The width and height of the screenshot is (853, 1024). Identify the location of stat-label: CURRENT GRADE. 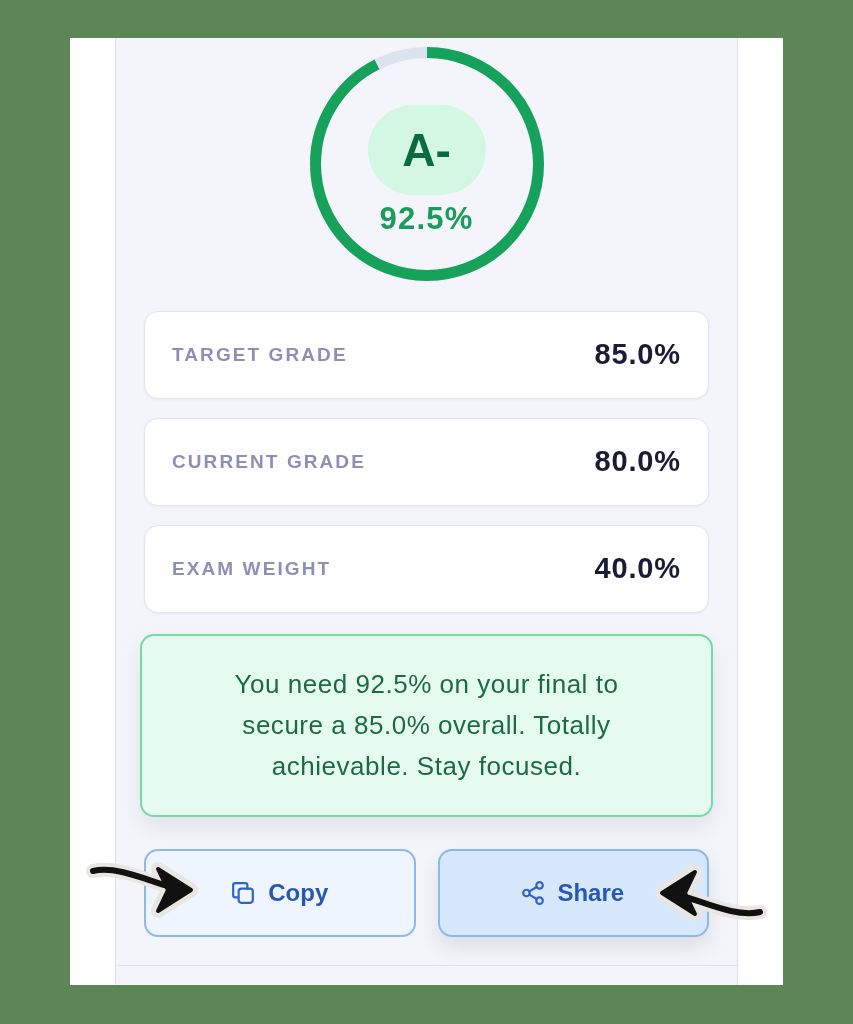
(269, 461).